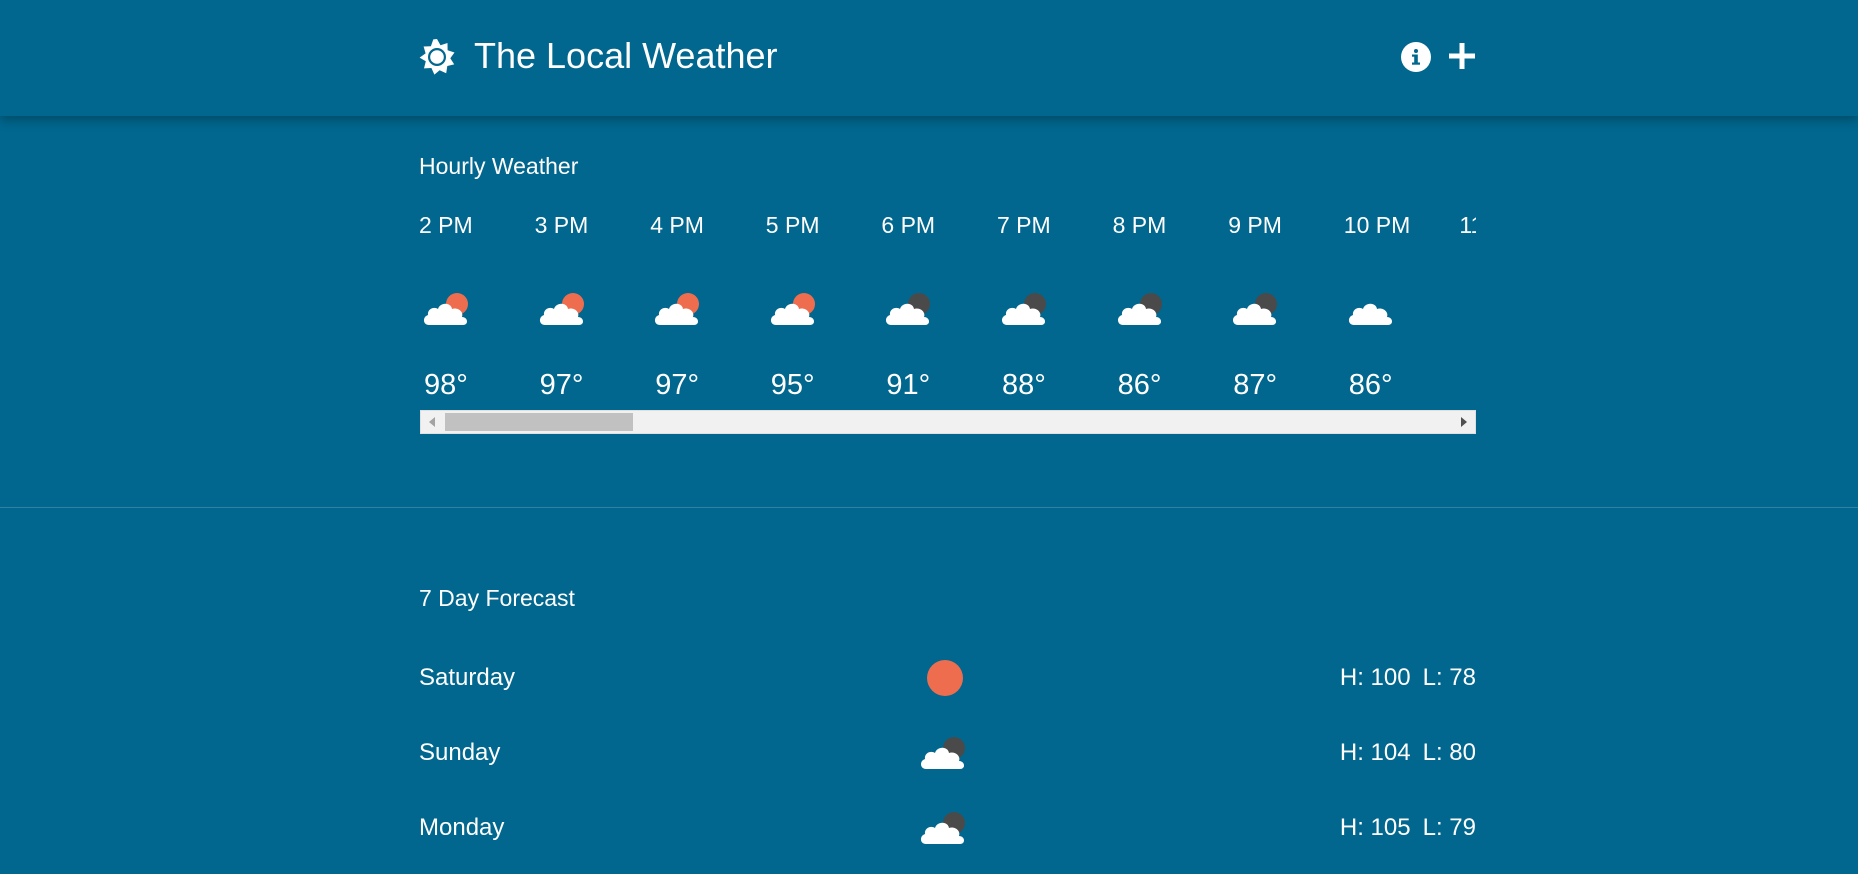  I want to click on hour-label: 6 PM, so click(908, 225).